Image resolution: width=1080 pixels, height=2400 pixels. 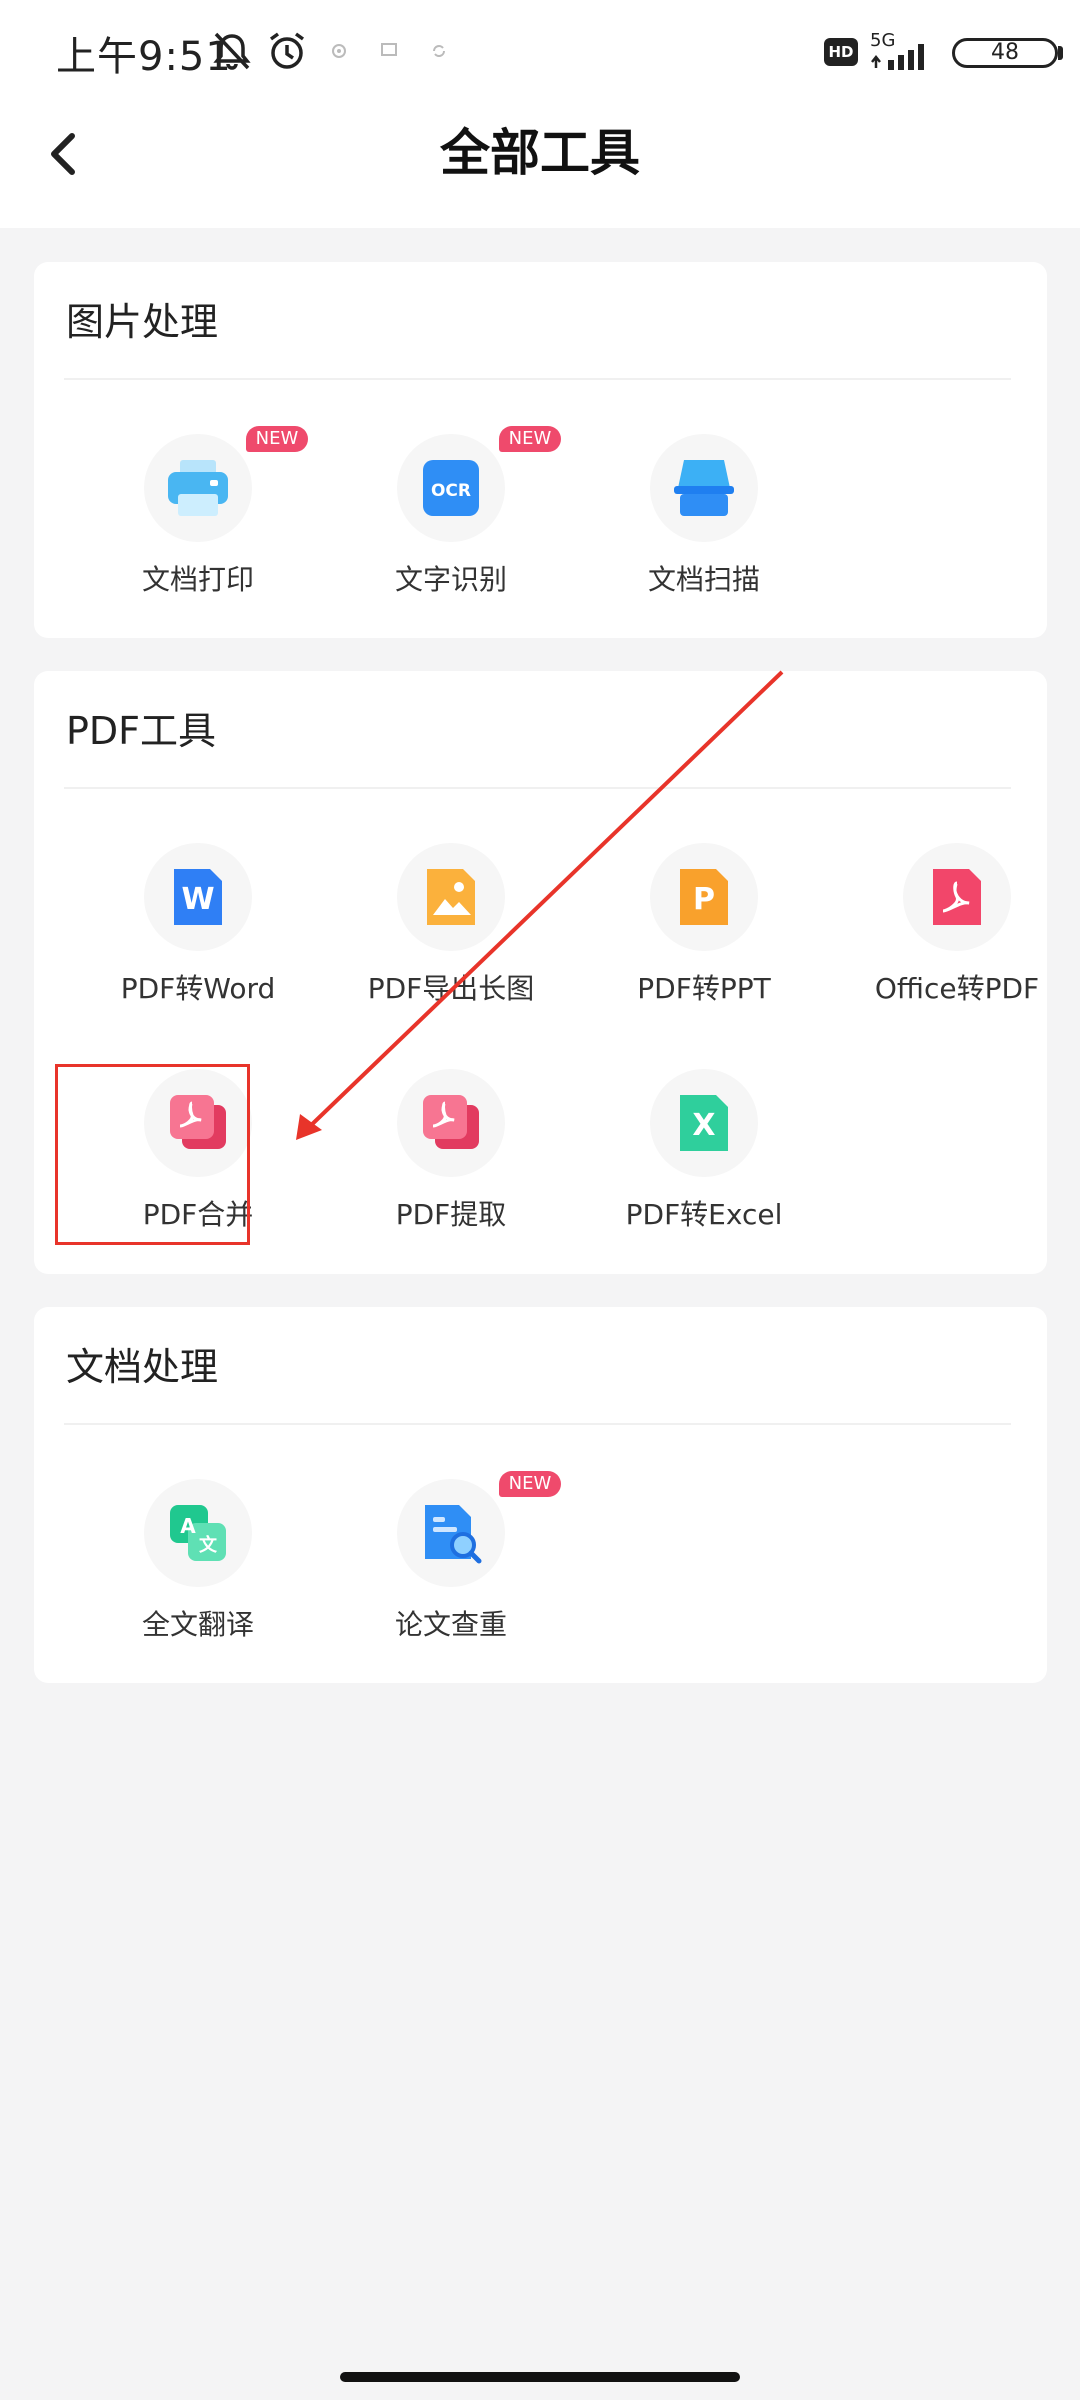 What do you see at coordinates (540, 114) in the screenshot?
I see `top-bar: 上午9:51 HD 5G 48 全部工具` at bounding box center [540, 114].